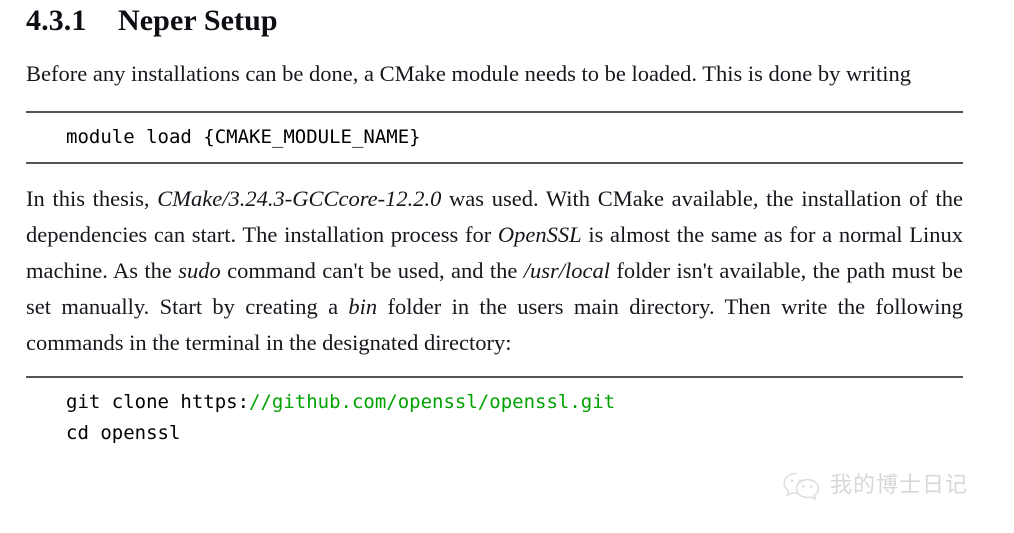 This screenshot has height=533, width=1014. Describe the element at coordinates (199, 270) in the screenshot. I see `emphasis-sudo: sudo` at that location.